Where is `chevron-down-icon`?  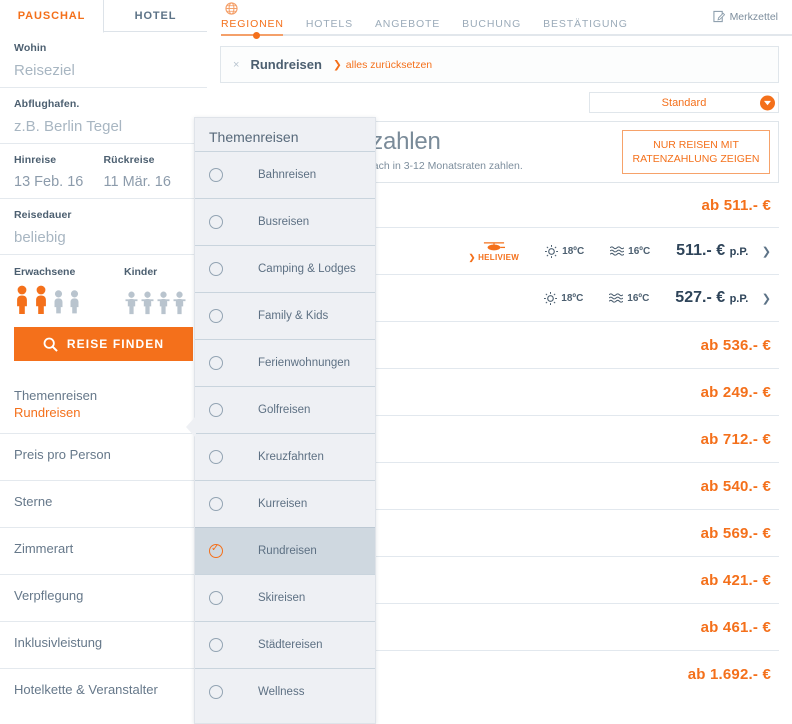
chevron-down-icon is located at coordinates (767, 102).